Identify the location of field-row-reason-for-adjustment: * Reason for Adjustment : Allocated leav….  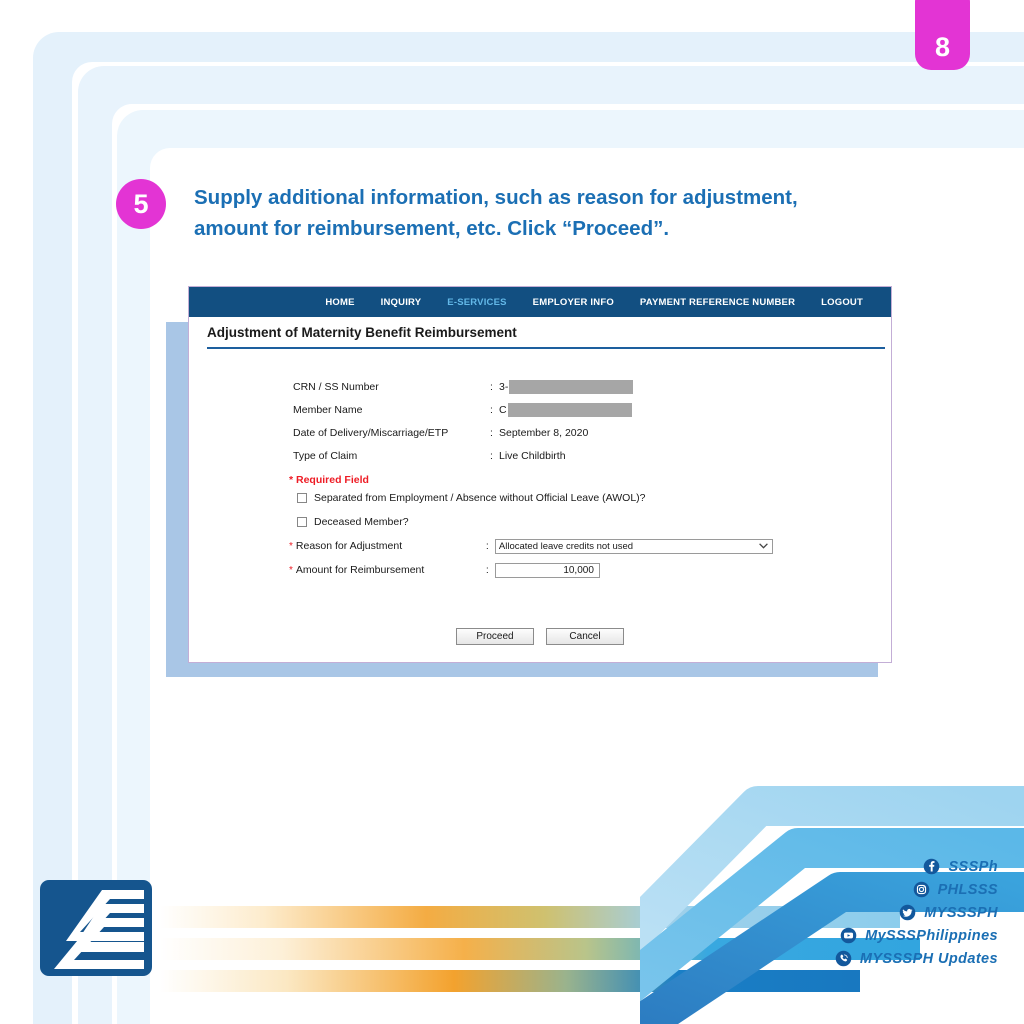
(540, 546).